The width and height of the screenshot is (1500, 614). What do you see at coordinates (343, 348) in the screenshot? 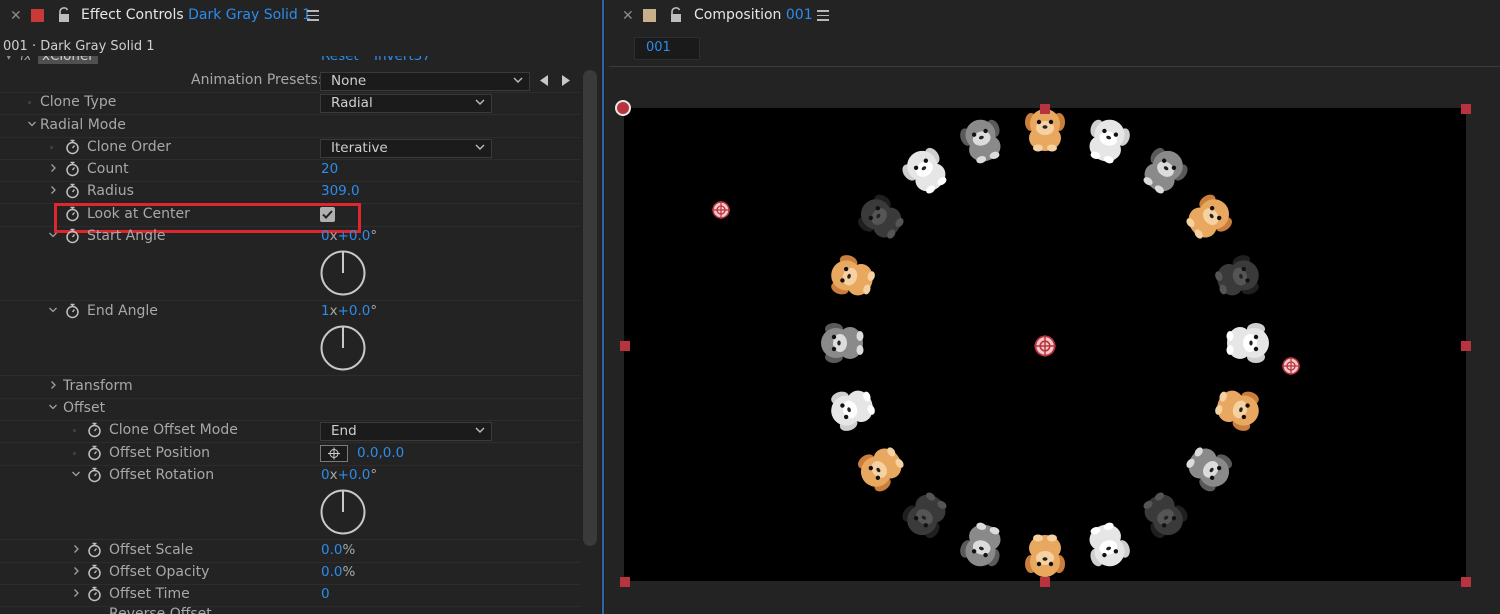
I see `end-angle-dial` at bounding box center [343, 348].